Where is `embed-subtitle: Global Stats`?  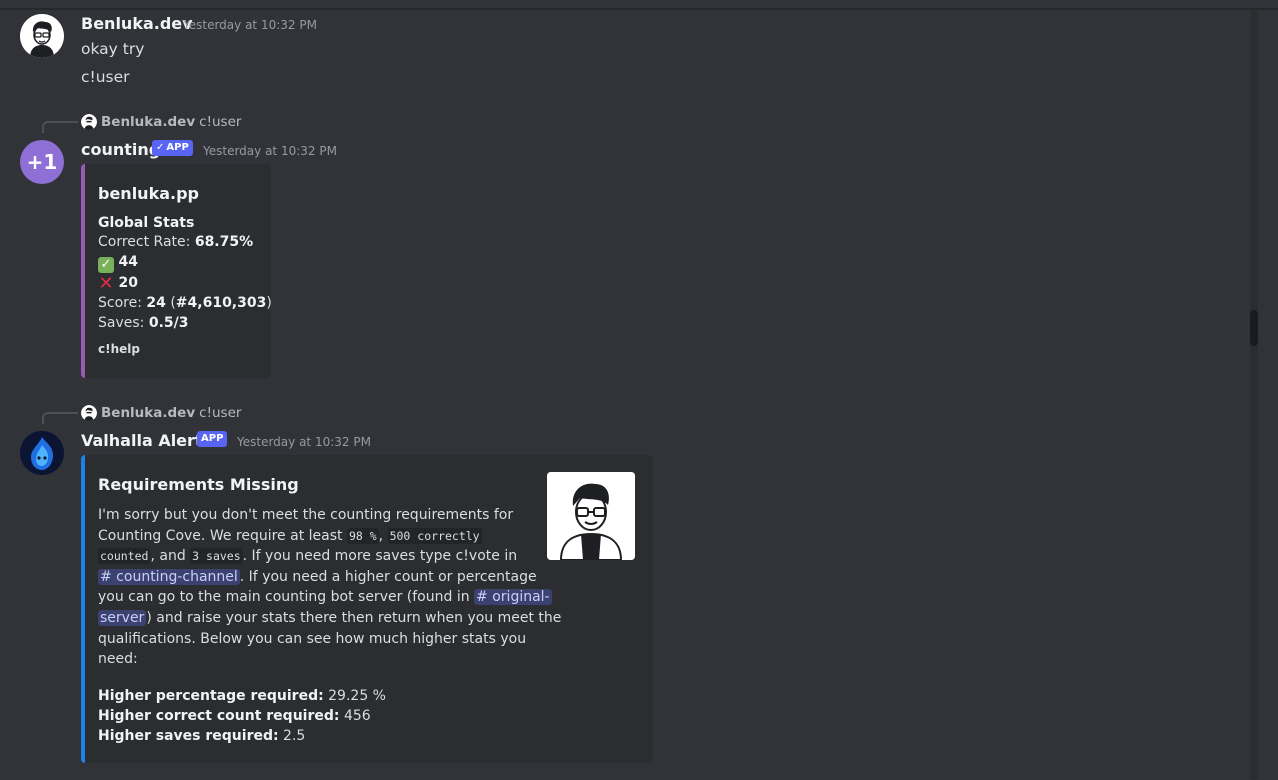 embed-subtitle: Global Stats is located at coordinates (146, 223).